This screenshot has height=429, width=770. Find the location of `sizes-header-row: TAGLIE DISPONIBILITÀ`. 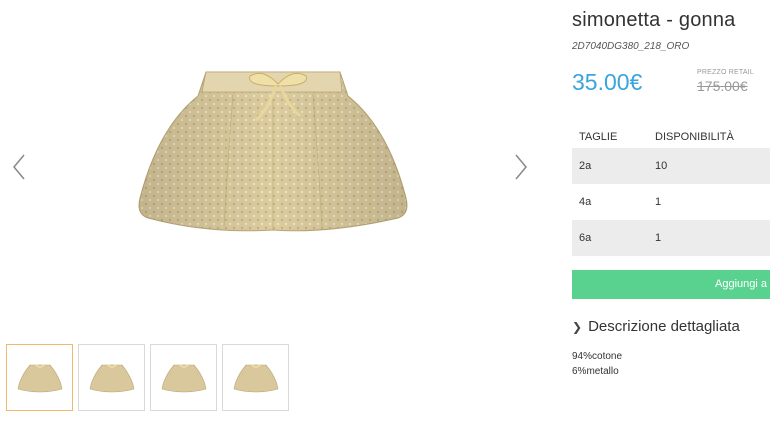

sizes-header-row: TAGLIE DISPONIBILITÀ is located at coordinates (671, 137).